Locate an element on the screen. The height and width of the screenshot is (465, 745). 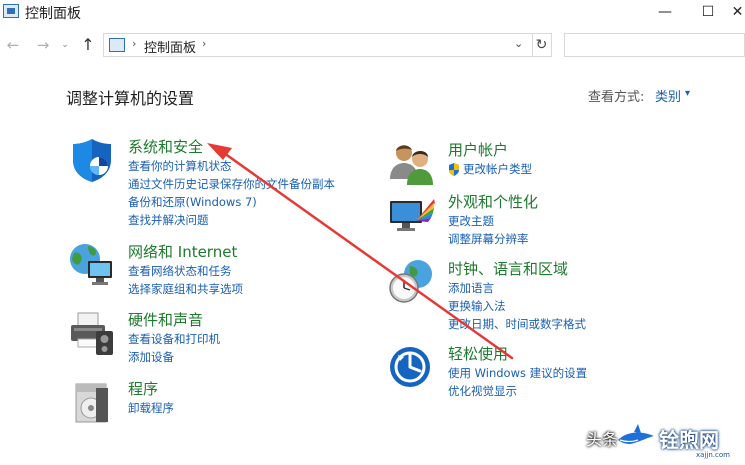
link-troubleshoot: 查找并解决问题 is located at coordinates (231, 220).